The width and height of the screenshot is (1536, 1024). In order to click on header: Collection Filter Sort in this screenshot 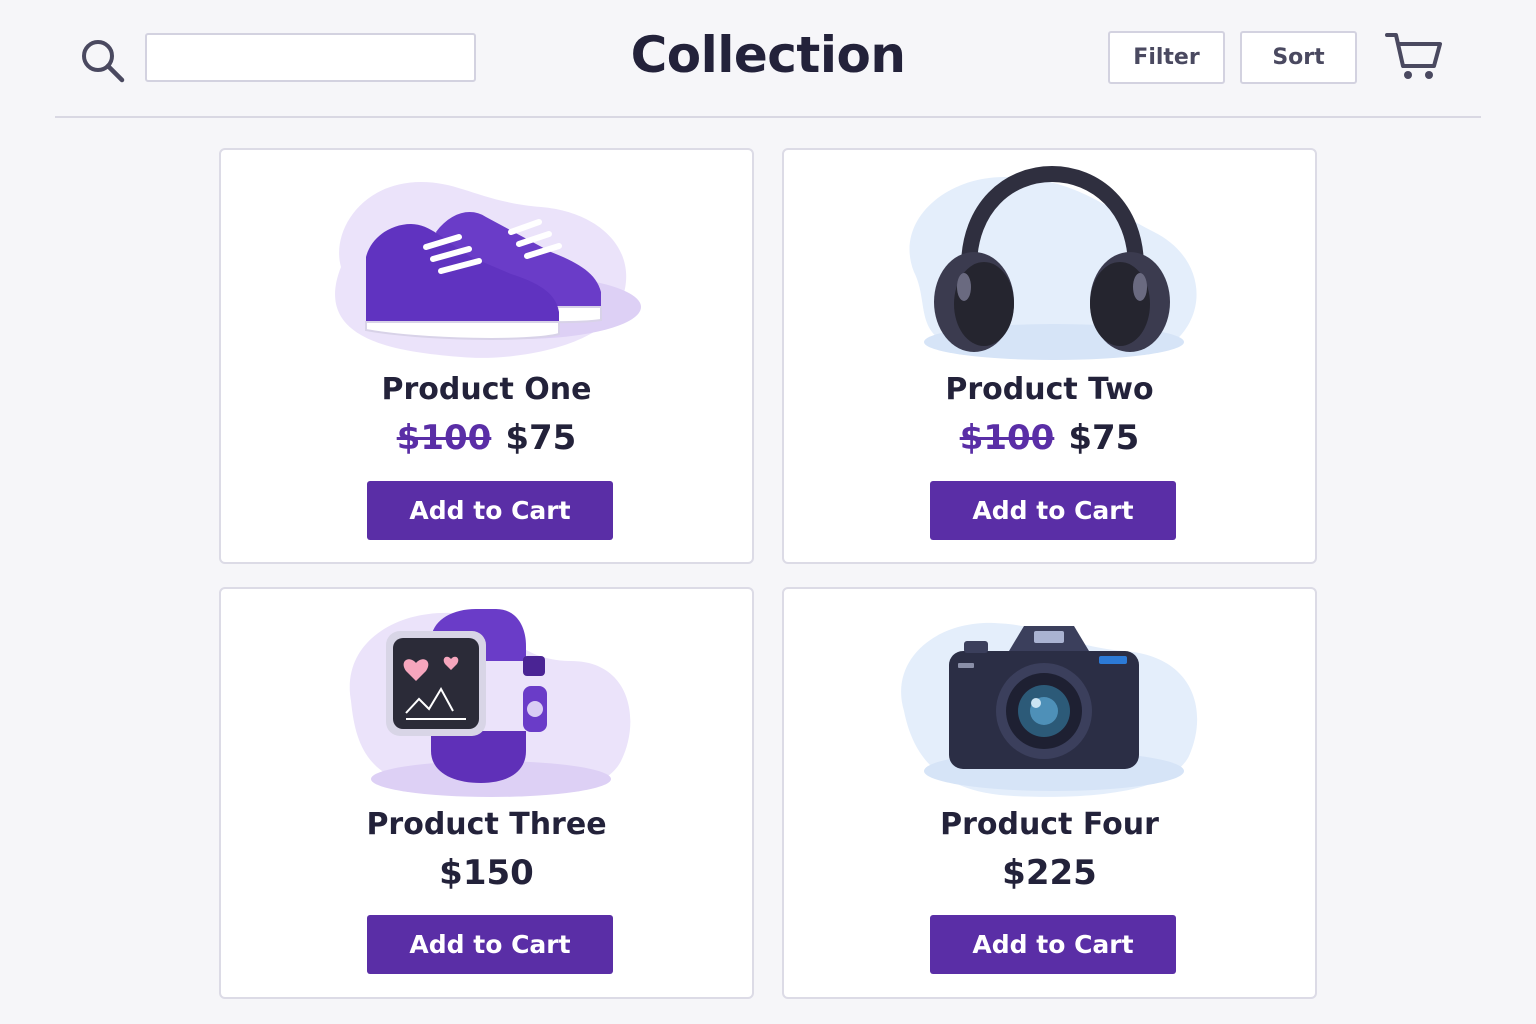, I will do `click(768, 59)`.